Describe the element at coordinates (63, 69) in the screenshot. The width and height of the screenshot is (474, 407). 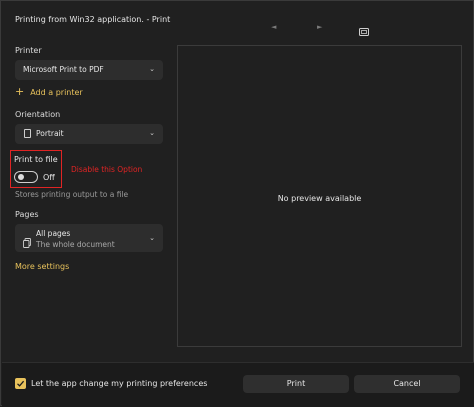
I see `printer-selected: Microsoft Print to PDF` at that location.